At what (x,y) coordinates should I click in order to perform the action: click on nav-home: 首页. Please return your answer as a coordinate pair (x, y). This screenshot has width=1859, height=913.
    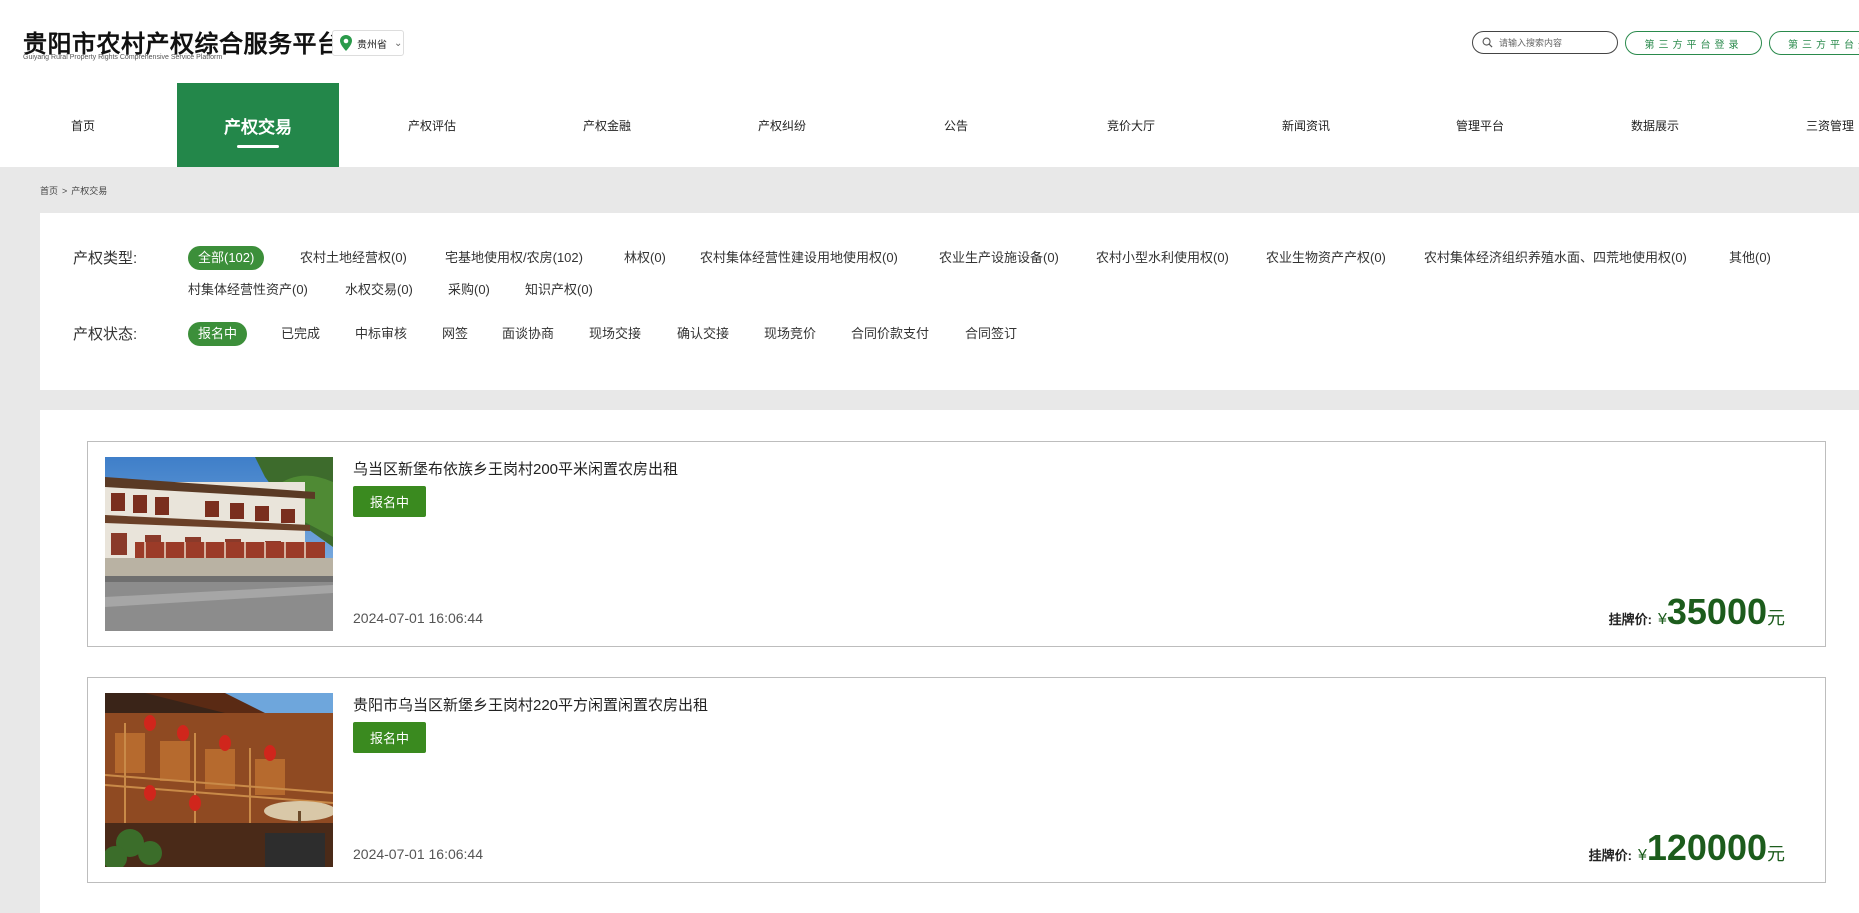
    Looking at the image, I should click on (83, 125).